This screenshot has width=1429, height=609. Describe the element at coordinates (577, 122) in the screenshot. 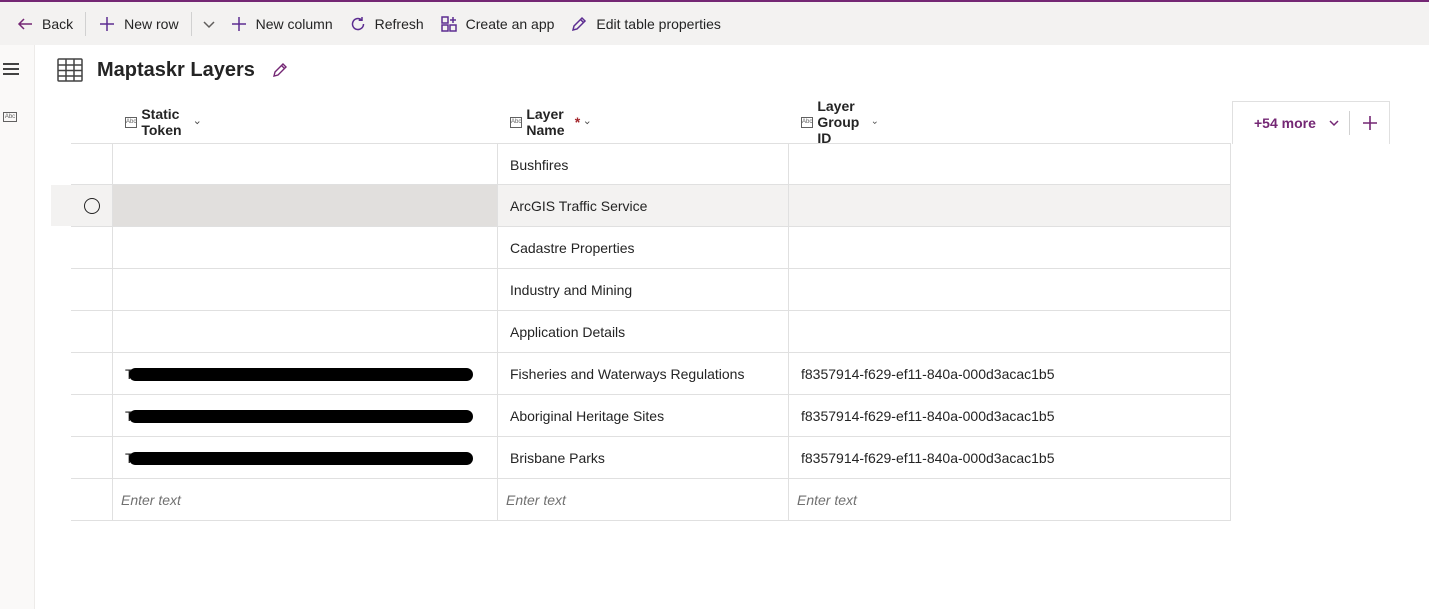

I see `required-asterisk: *` at that location.